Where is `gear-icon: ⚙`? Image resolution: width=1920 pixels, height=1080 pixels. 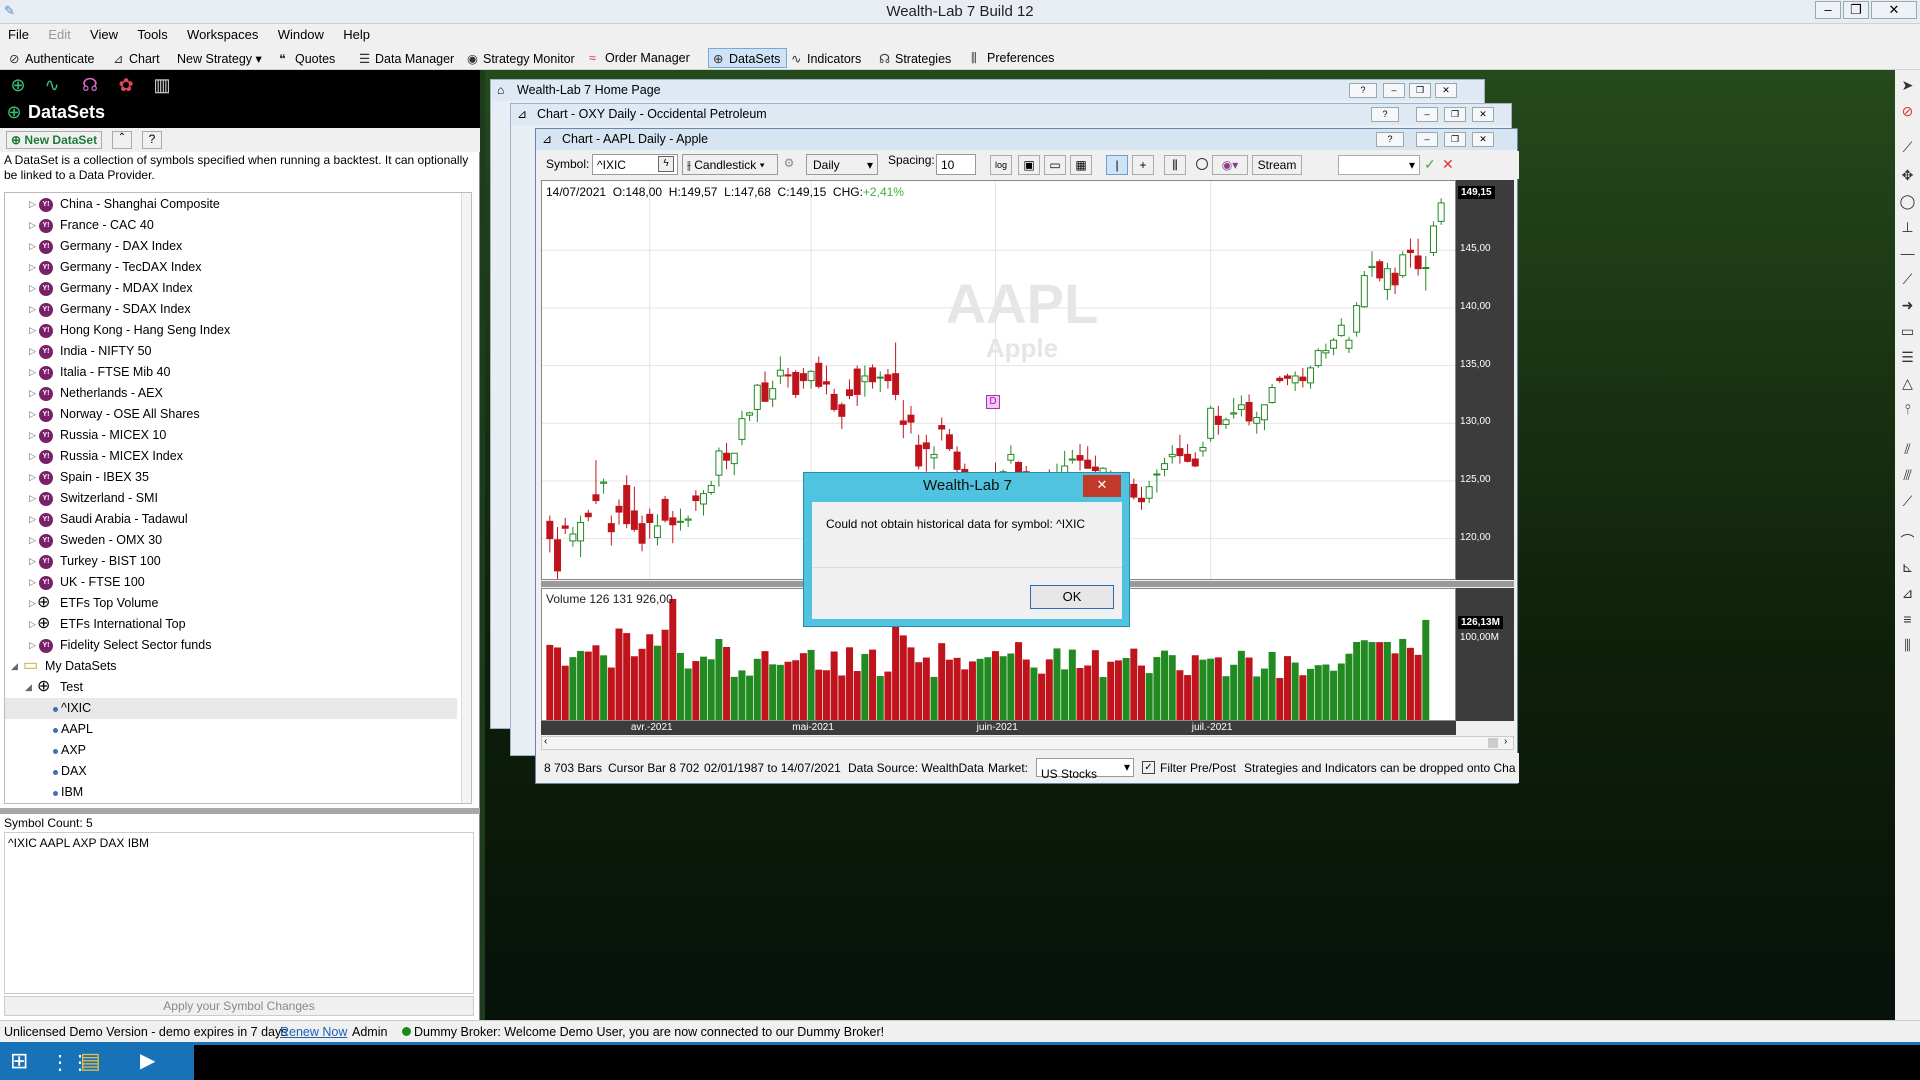 gear-icon: ⚙ is located at coordinates (789, 165).